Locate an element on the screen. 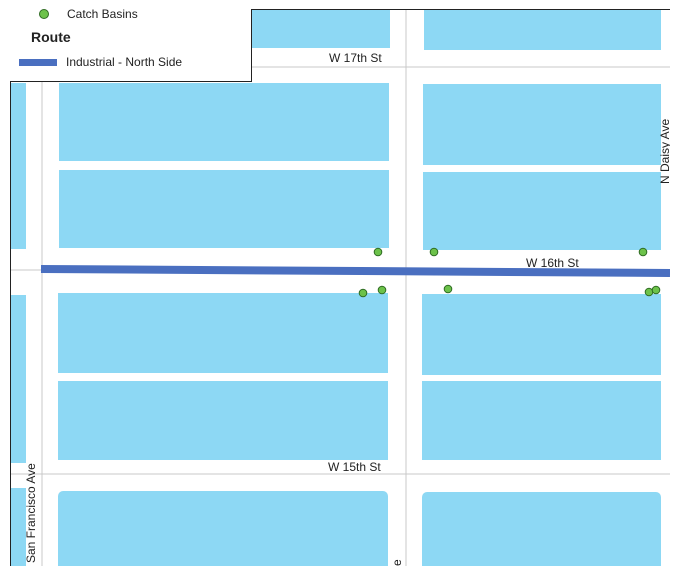  legend-label-route: Industrial - North Side is located at coordinates (124, 62).